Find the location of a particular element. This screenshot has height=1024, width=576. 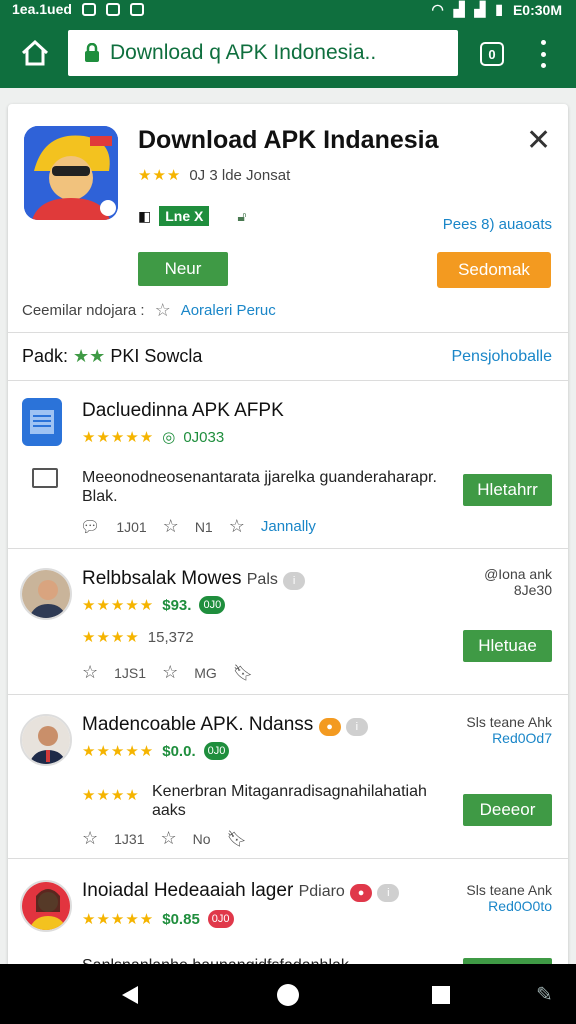

tabs-button: 0 is located at coordinates (492, 54).